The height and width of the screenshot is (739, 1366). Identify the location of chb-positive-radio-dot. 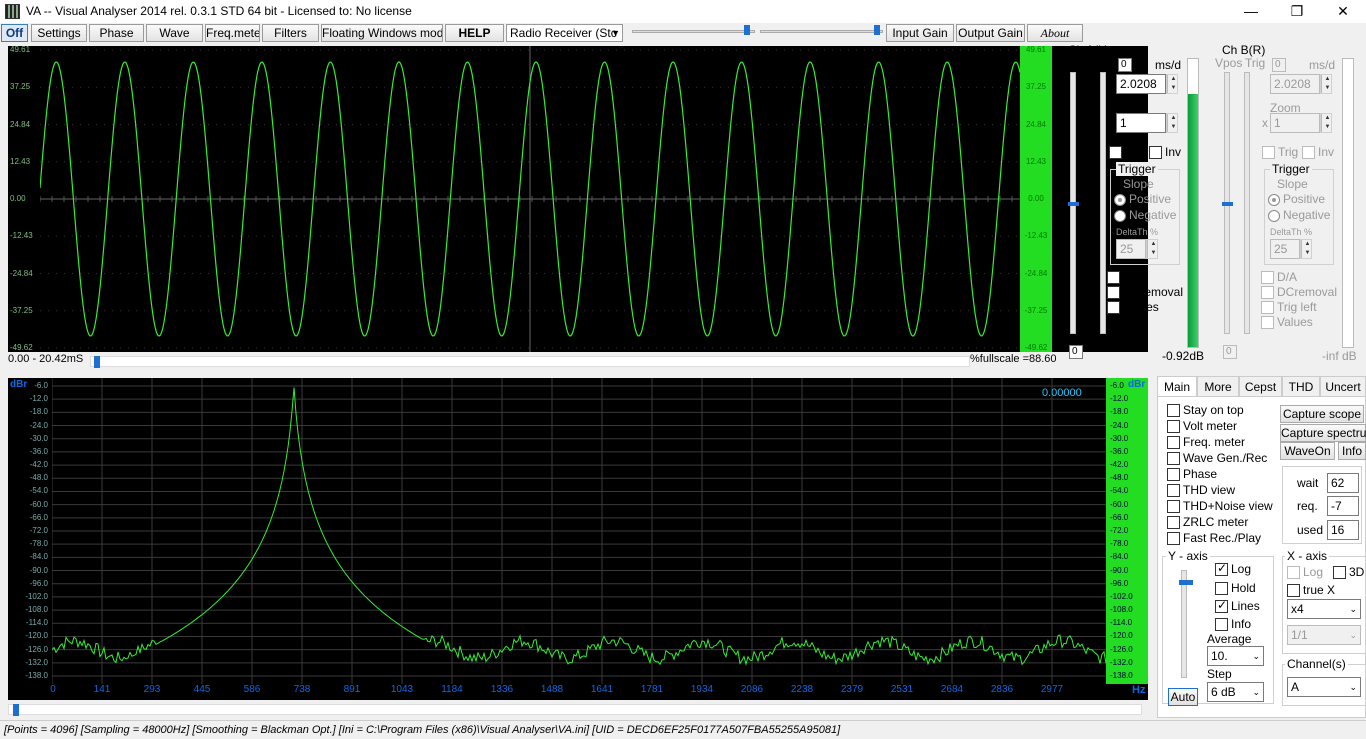
(1274, 199).